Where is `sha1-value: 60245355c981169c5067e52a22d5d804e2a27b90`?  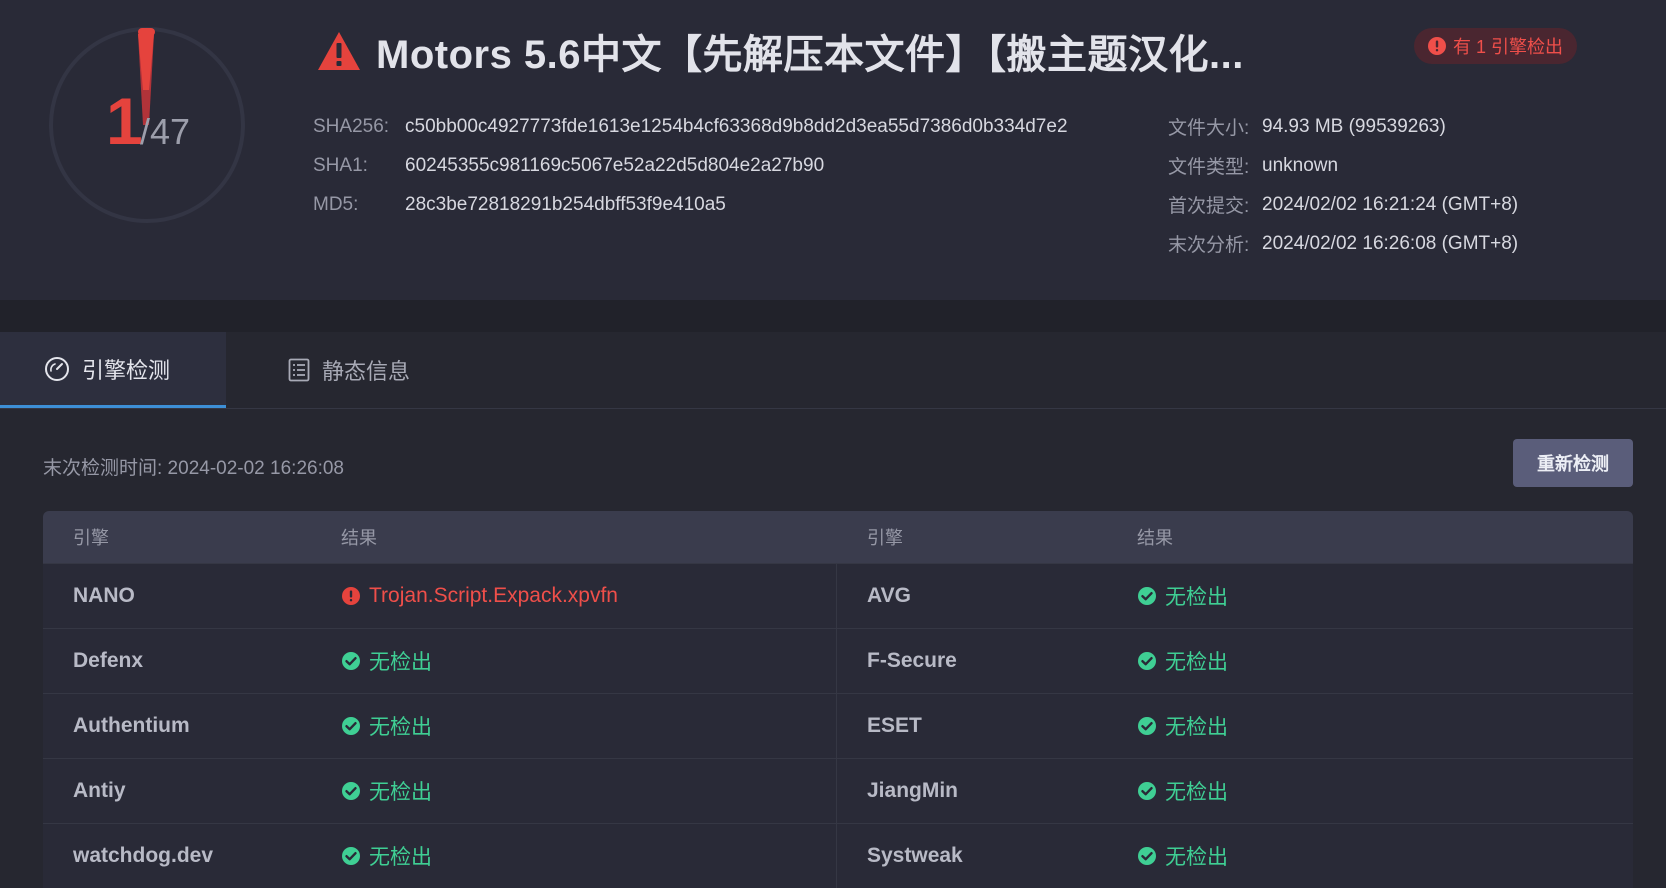
sha1-value: 60245355c981169c5067e52a22d5d804e2a27b90 is located at coordinates (614, 166).